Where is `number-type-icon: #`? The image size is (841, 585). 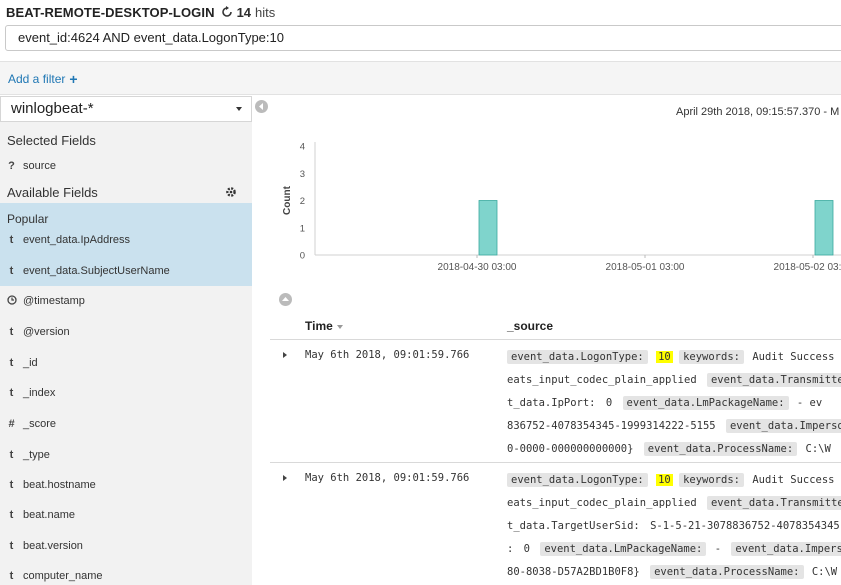 number-type-icon: # is located at coordinates (11, 424).